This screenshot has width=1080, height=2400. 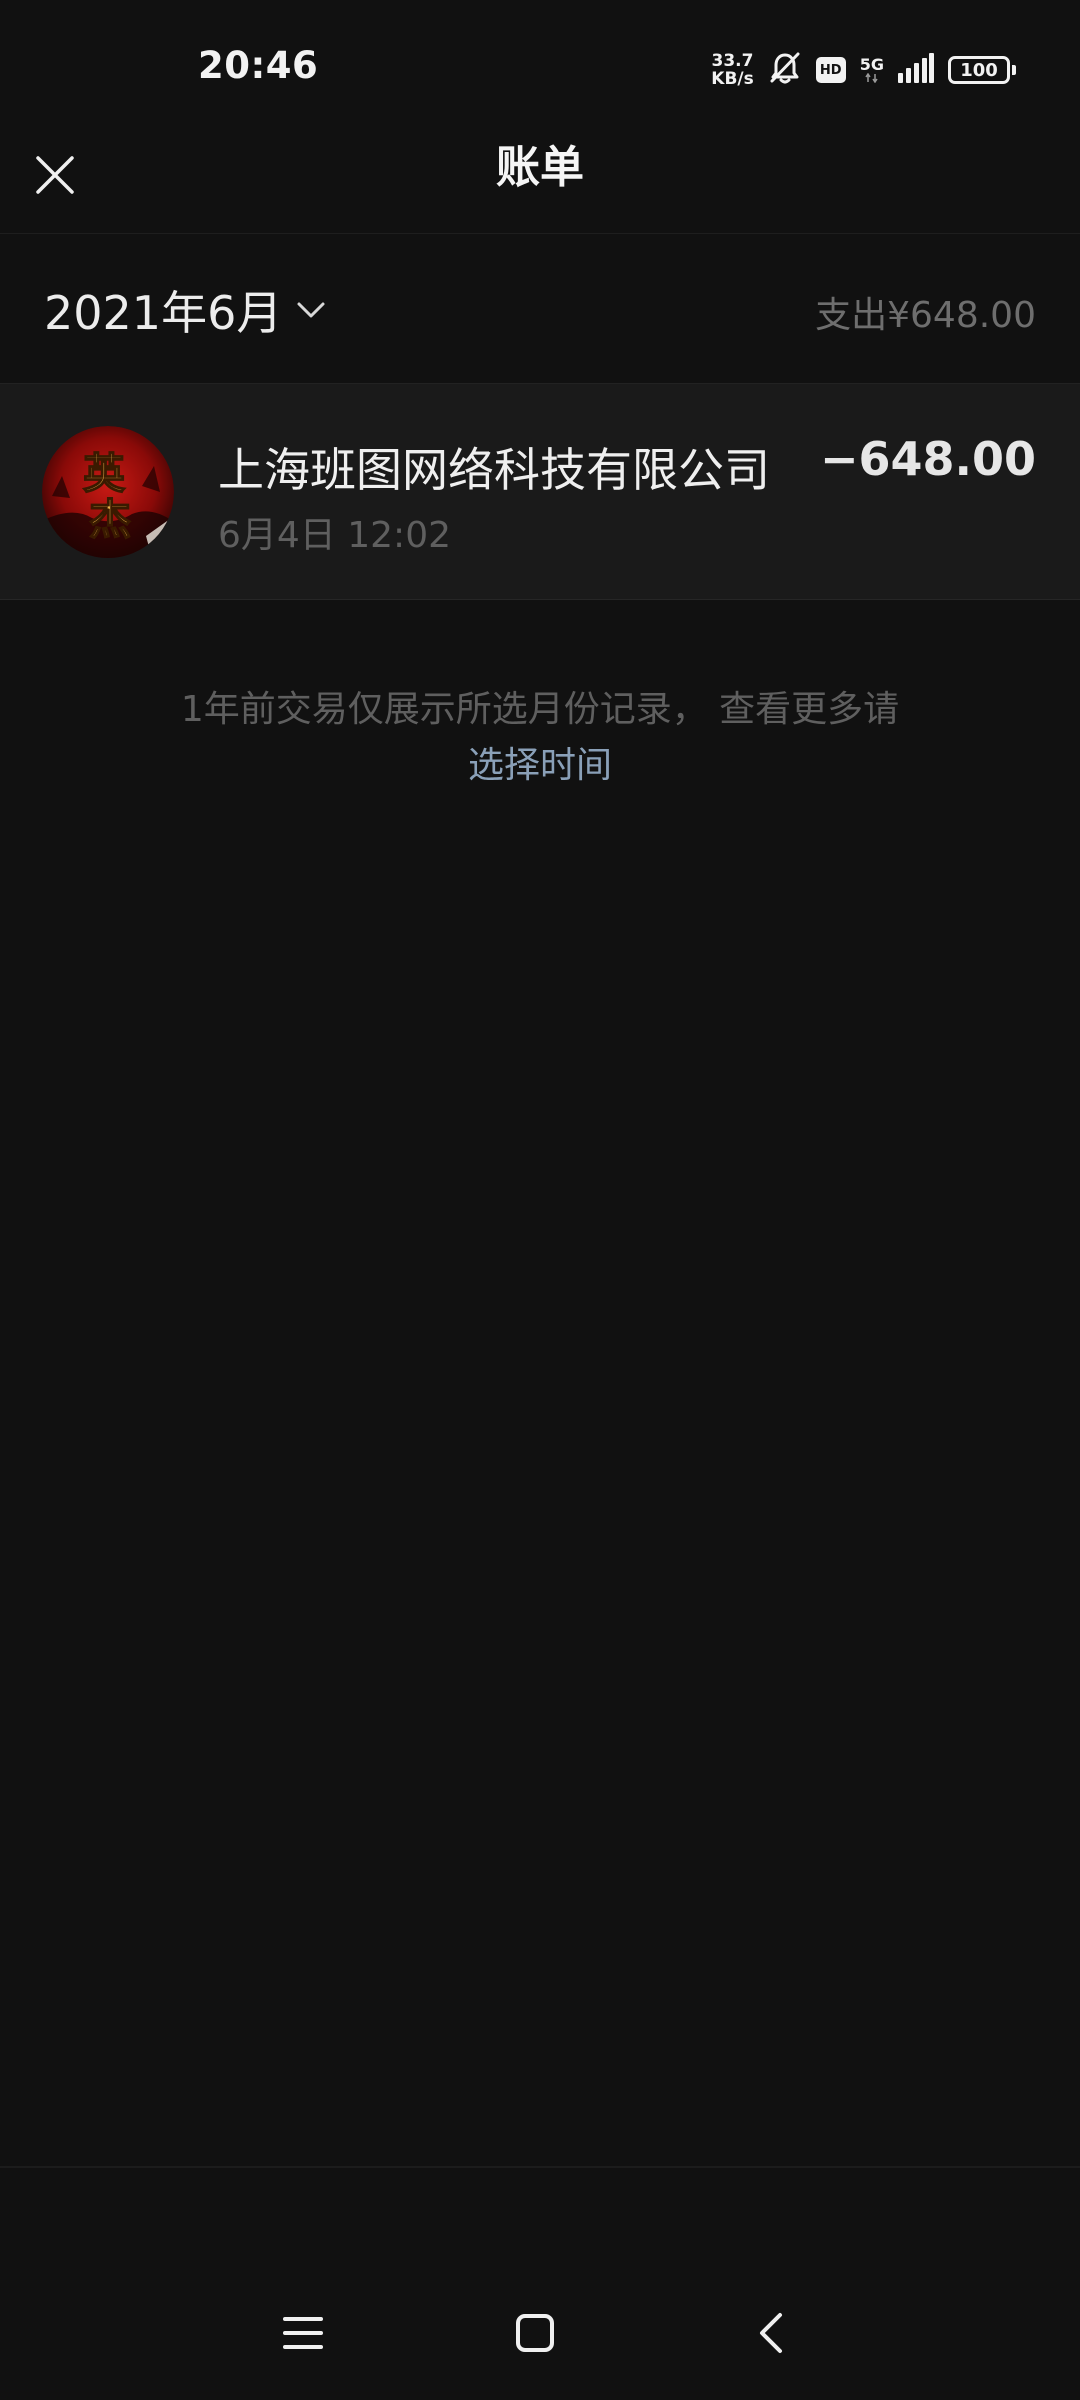 I want to click on hd-icon: HD, so click(x=830, y=70).